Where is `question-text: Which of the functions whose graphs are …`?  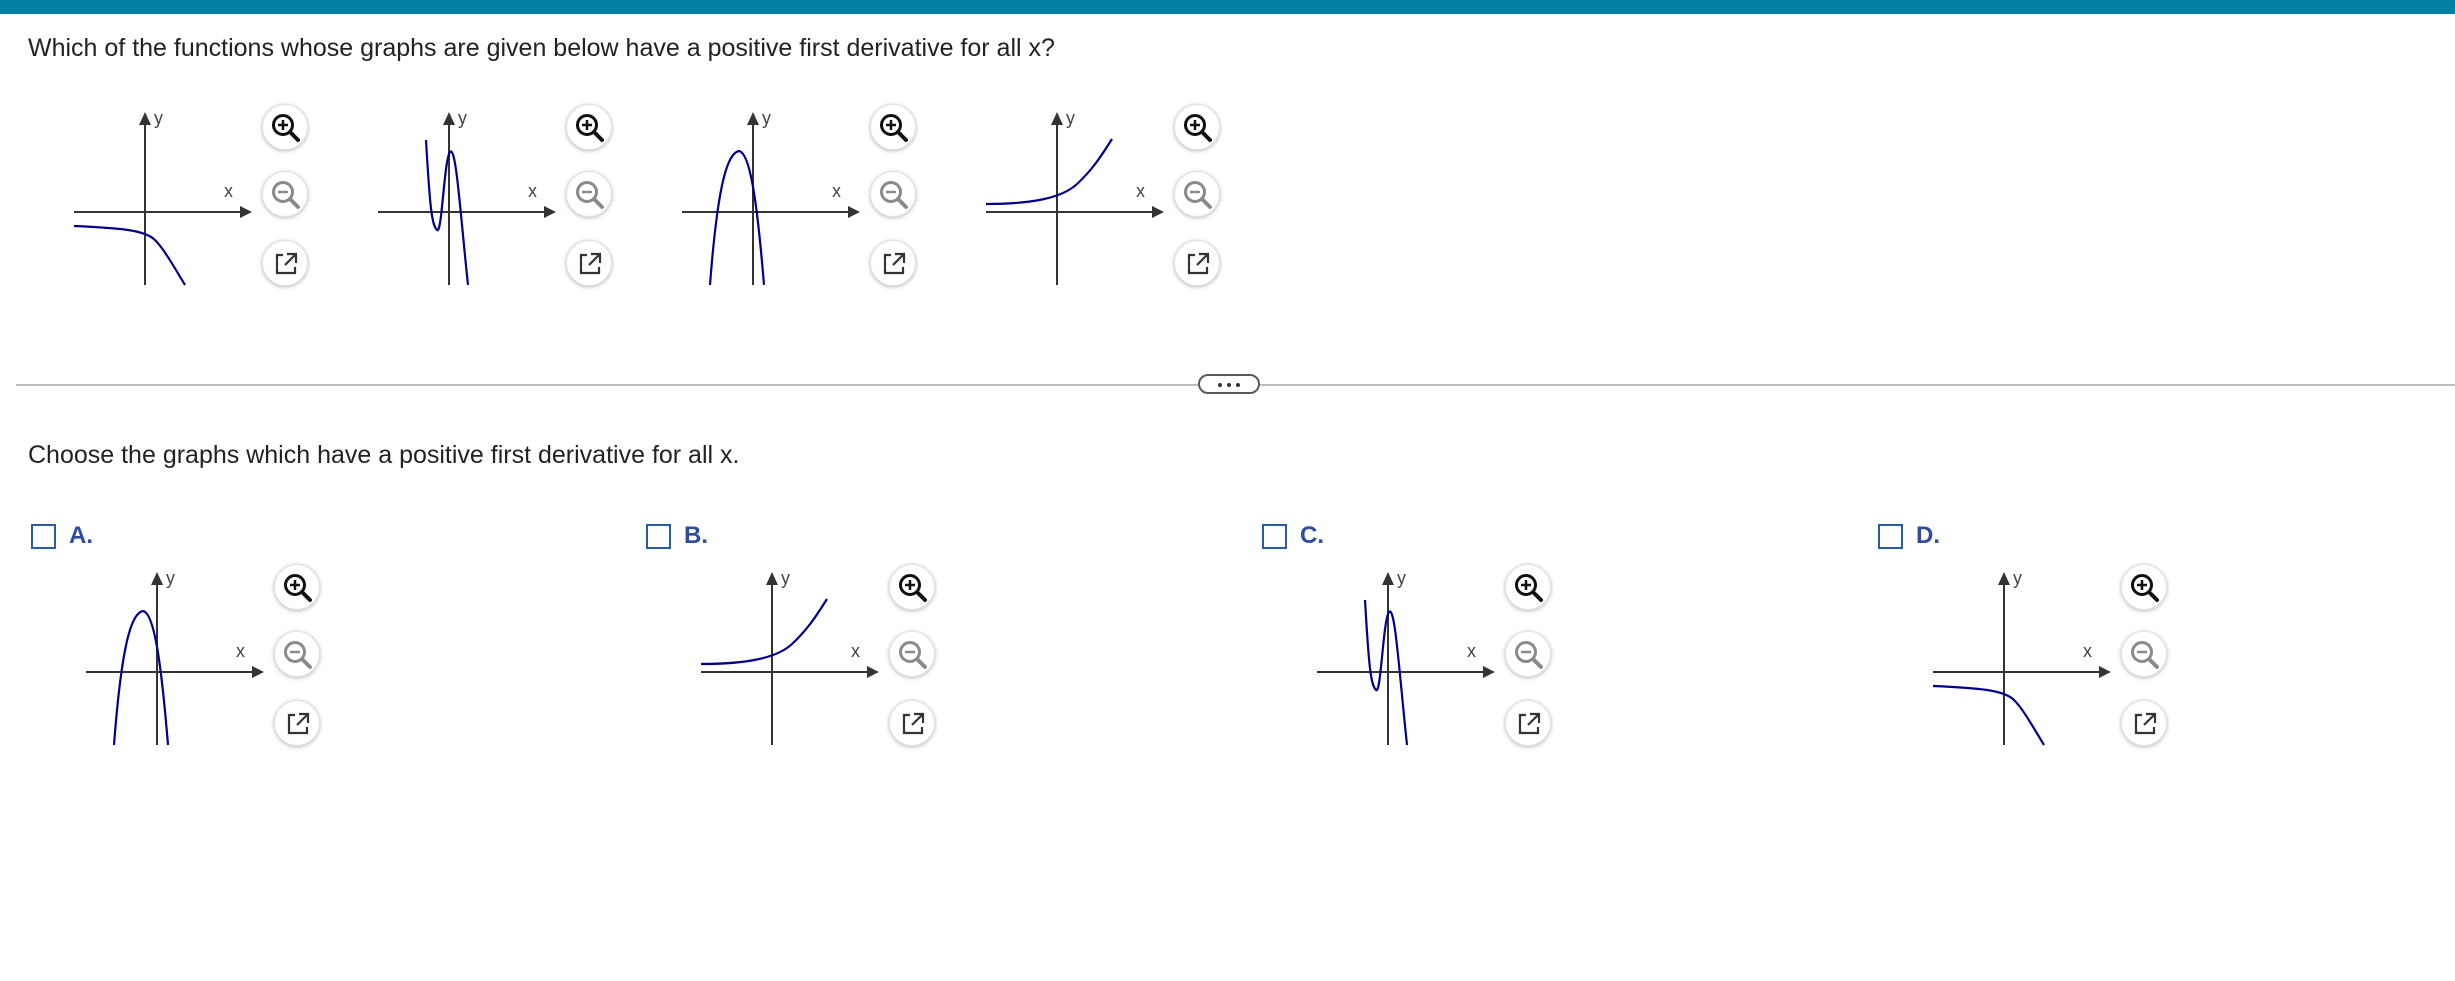
question-text: Which of the functions whose graphs are … is located at coordinates (541, 48).